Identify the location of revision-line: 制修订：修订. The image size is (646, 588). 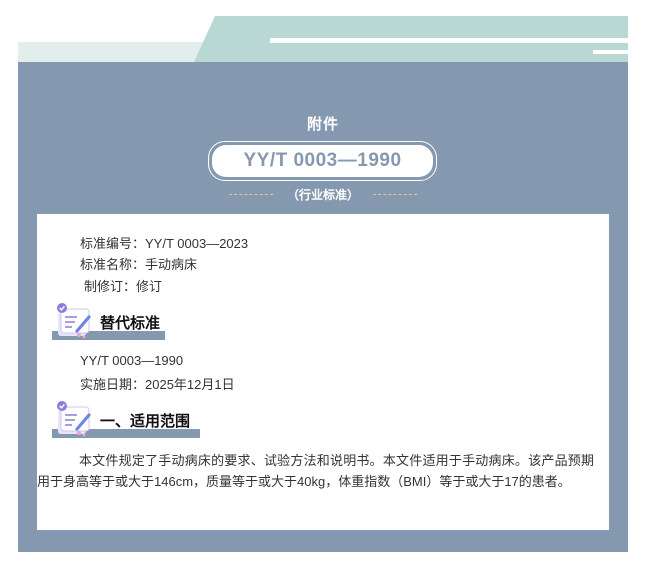
(123, 286).